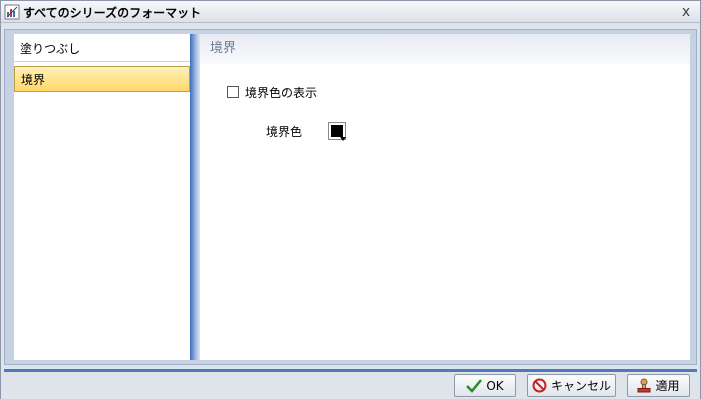  I want to click on close-button: x, so click(686, 12).